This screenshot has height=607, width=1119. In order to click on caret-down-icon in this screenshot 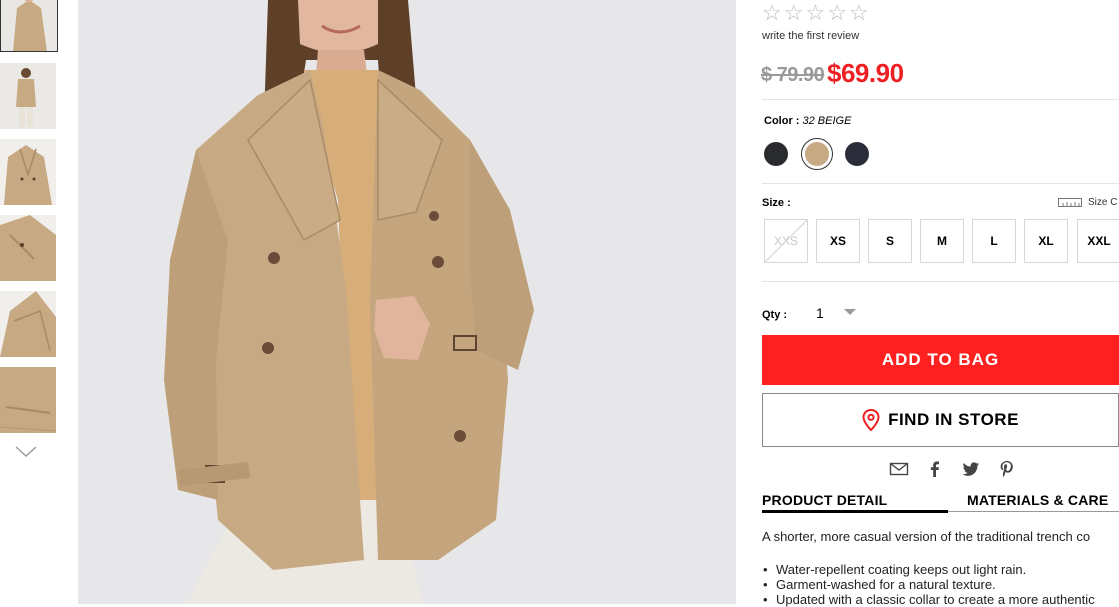, I will do `click(850, 312)`.